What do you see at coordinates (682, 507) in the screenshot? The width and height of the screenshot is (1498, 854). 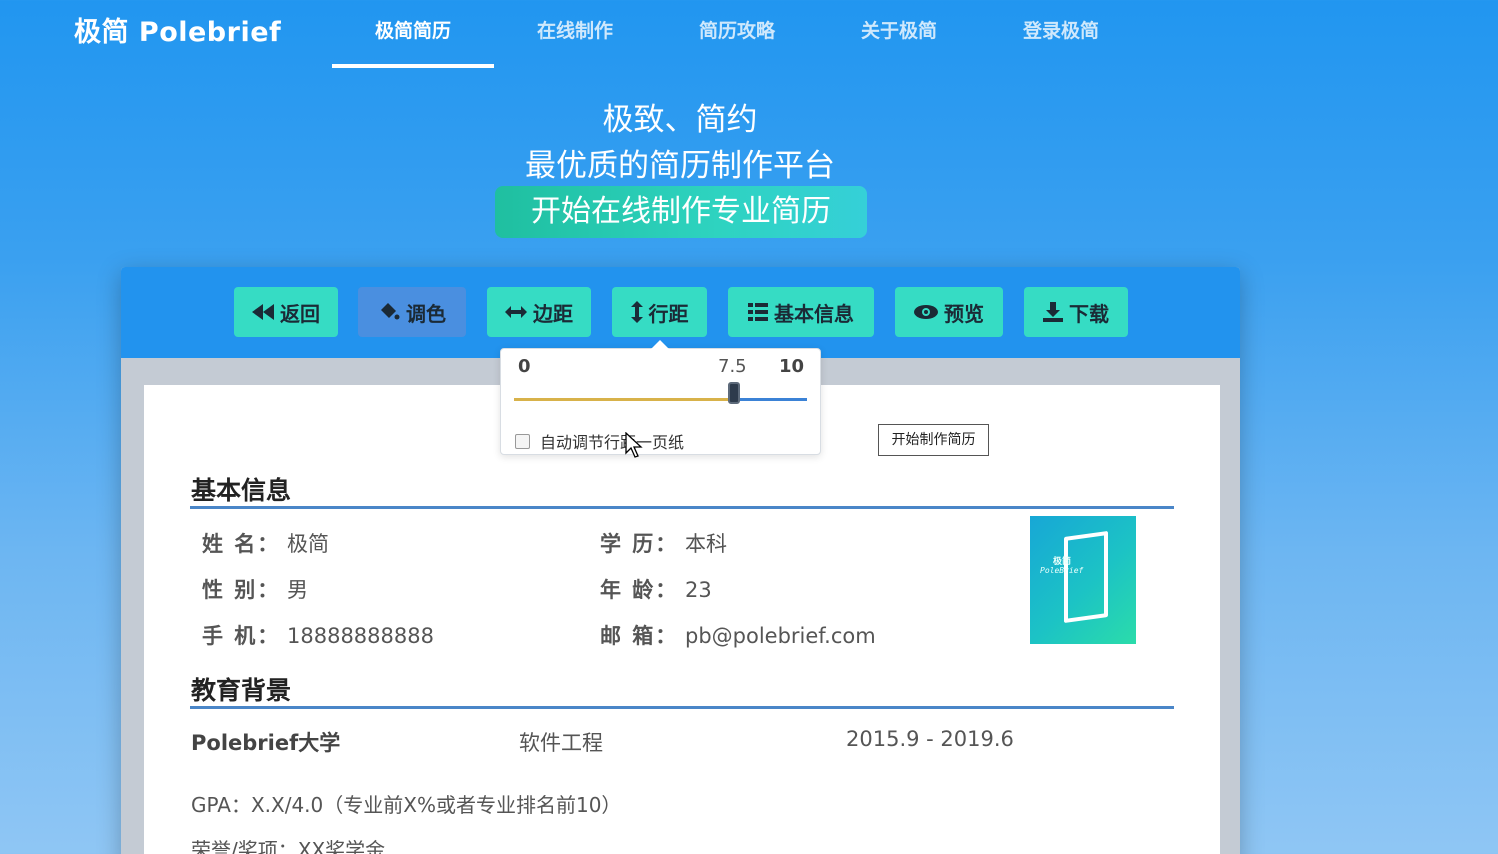 I see `basic-info-divider` at bounding box center [682, 507].